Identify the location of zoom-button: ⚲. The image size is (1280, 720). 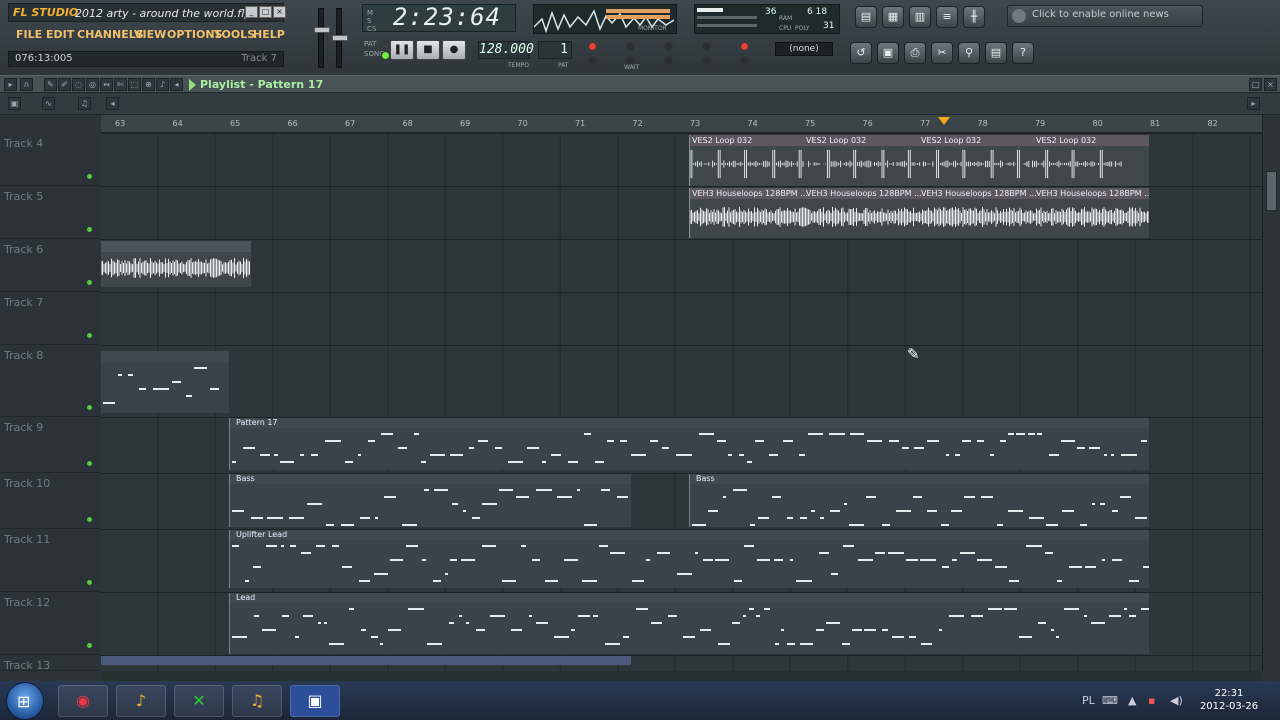
(969, 53).